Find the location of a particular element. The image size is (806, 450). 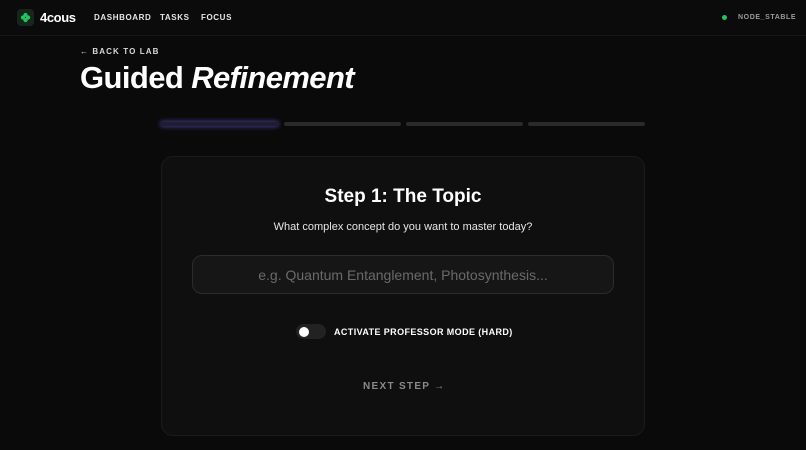

nav-tasks: TASKS is located at coordinates (175, 17).